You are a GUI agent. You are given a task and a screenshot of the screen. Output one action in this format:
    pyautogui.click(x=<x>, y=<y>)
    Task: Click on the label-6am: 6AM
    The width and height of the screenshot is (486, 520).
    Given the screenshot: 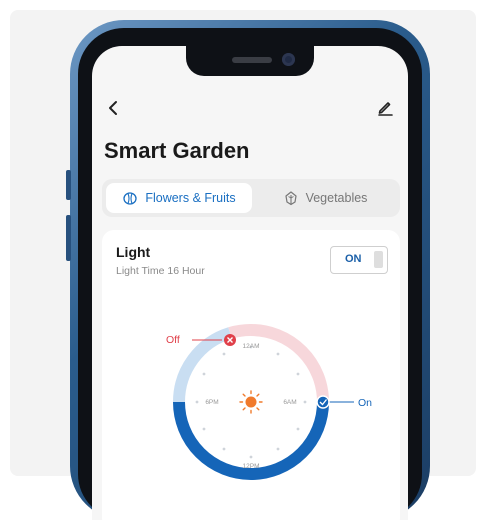 What is the action you would take?
    pyautogui.click(x=289, y=402)
    